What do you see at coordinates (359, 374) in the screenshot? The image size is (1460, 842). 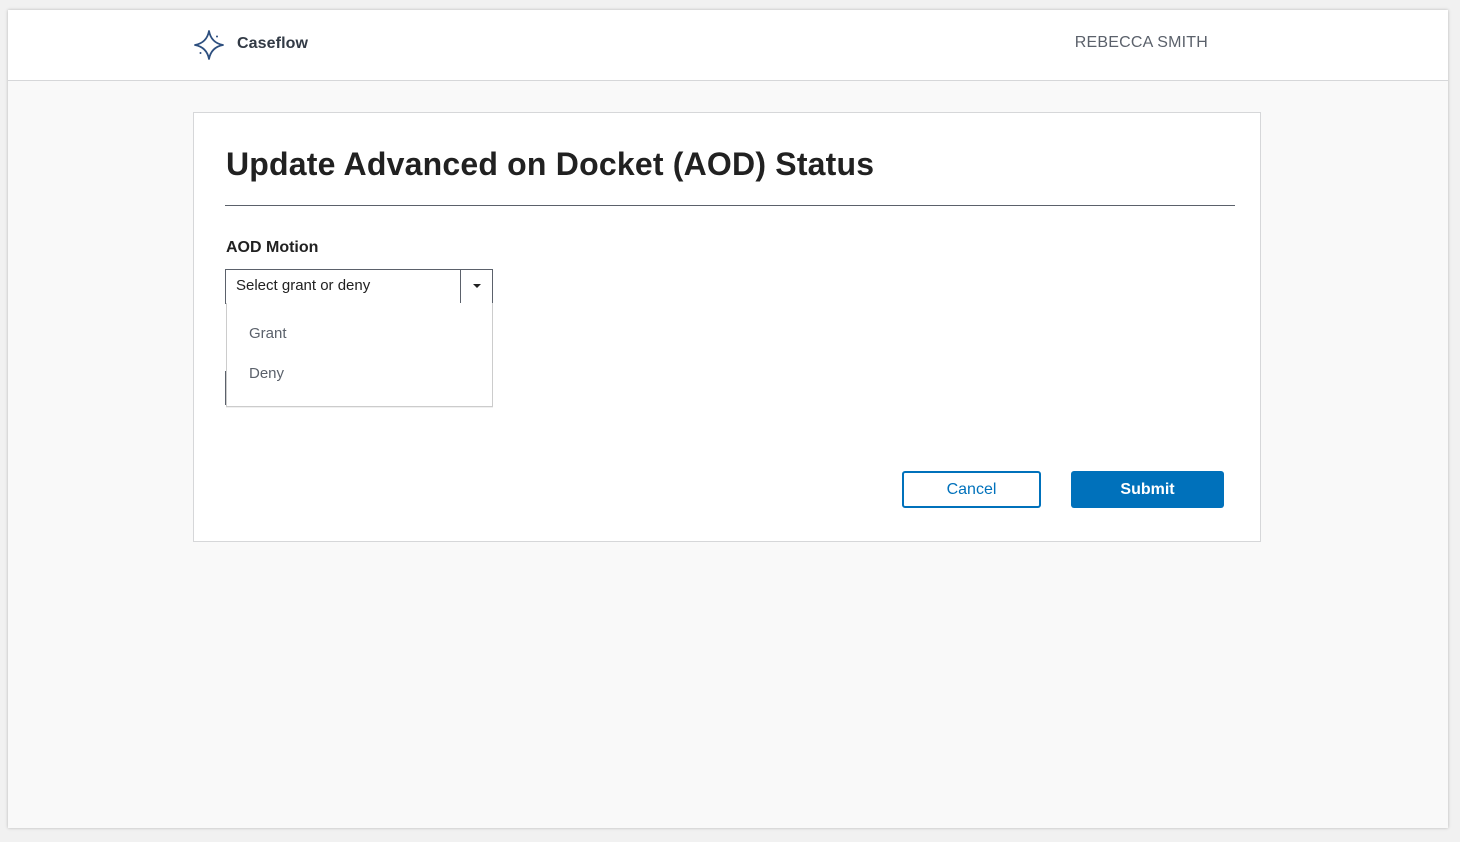 I see `option-deny: Deny` at bounding box center [359, 374].